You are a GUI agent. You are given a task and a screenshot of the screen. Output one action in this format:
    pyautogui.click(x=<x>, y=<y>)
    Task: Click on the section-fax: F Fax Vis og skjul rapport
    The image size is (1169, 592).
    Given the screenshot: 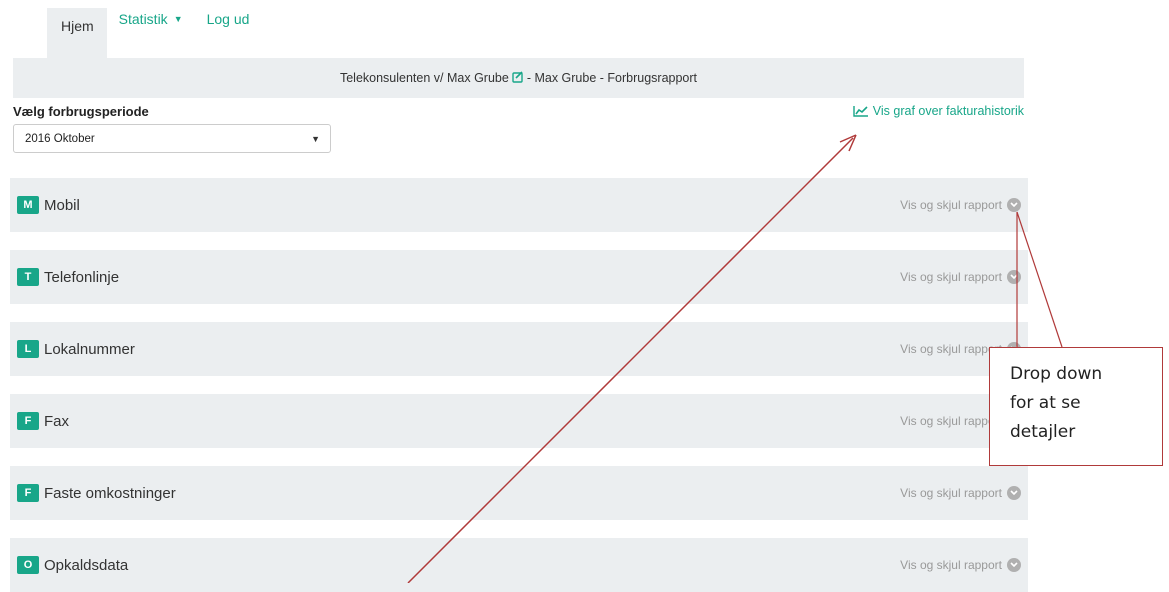 What is the action you would take?
    pyautogui.click(x=519, y=421)
    